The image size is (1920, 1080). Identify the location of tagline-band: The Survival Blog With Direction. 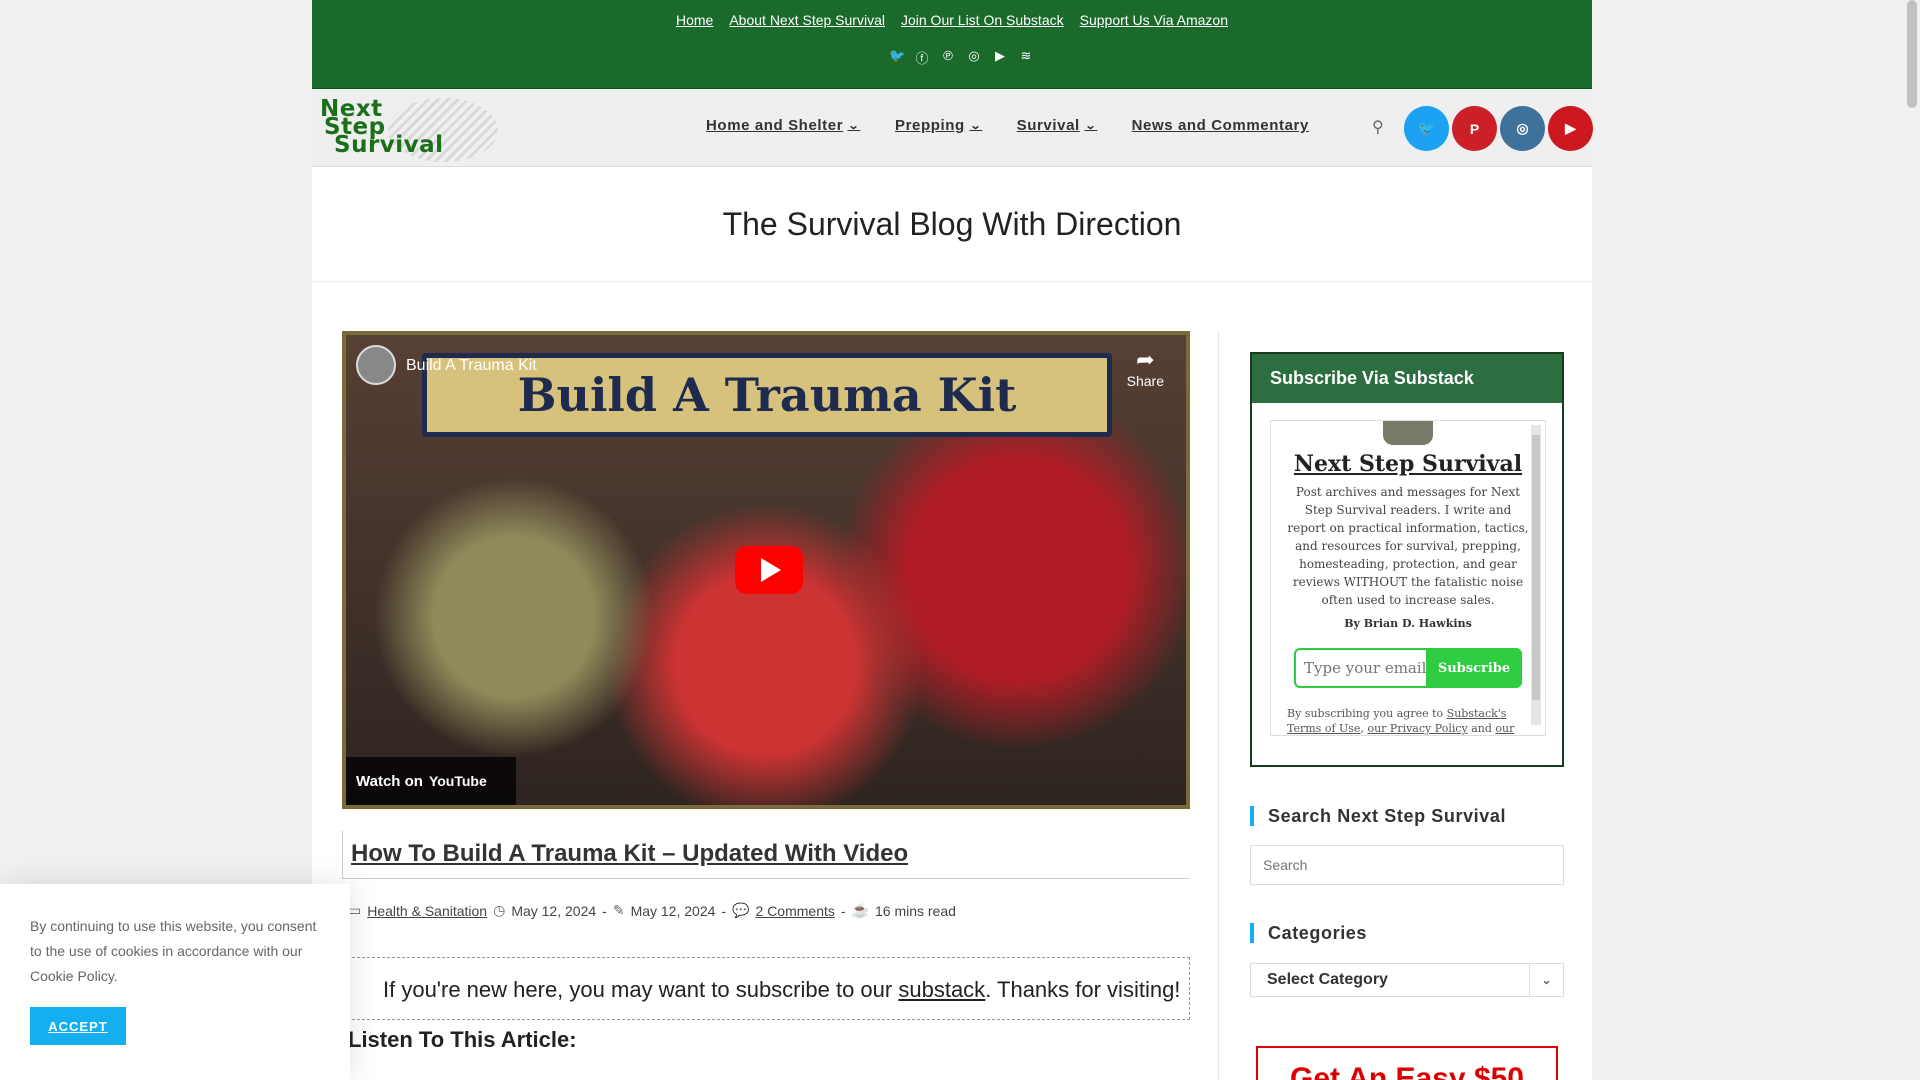
(952, 224).